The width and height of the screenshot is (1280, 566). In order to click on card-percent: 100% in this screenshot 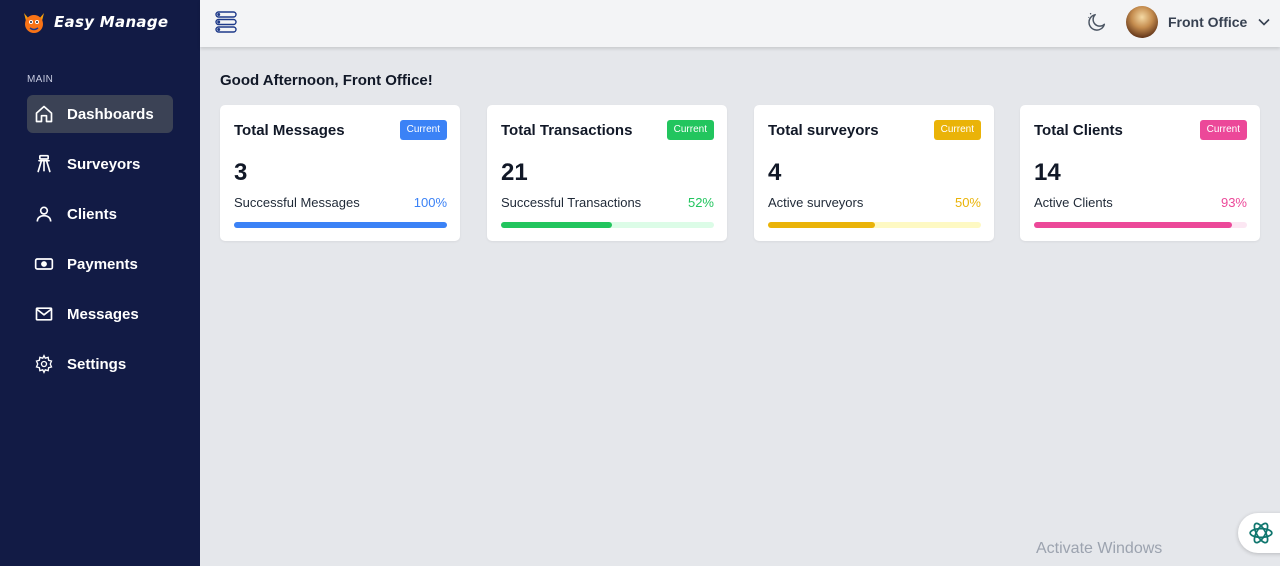, I will do `click(430, 202)`.